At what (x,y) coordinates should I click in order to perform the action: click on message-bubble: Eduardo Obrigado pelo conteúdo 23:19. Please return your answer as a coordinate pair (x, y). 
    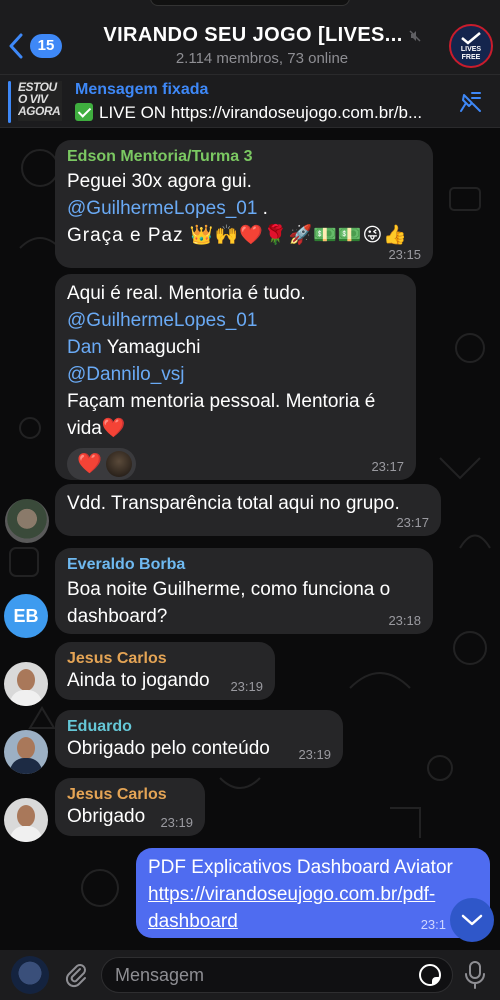
    Looking at the image, I should click on (199, 739).